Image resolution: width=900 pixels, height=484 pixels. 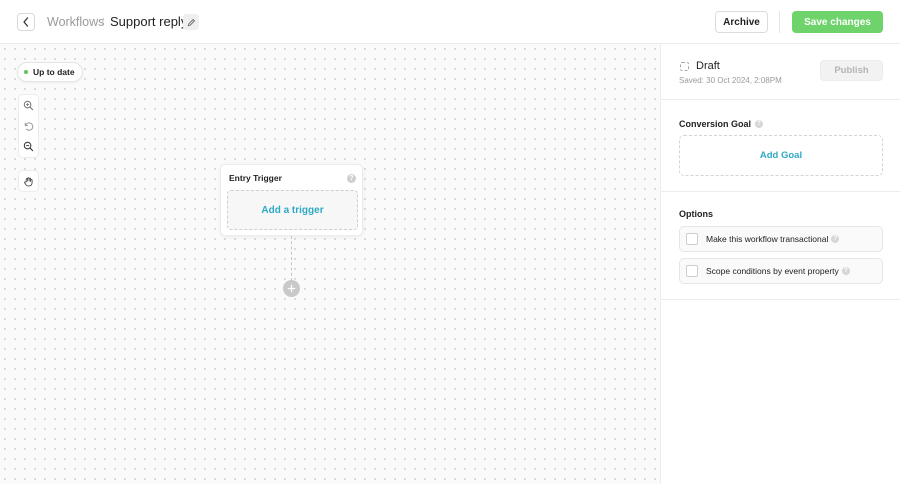 What do you see at coordinates (292, 210) in the screenshot?
I see `add-trigger-button: Add a trigger` at bounding box center [292, 210].